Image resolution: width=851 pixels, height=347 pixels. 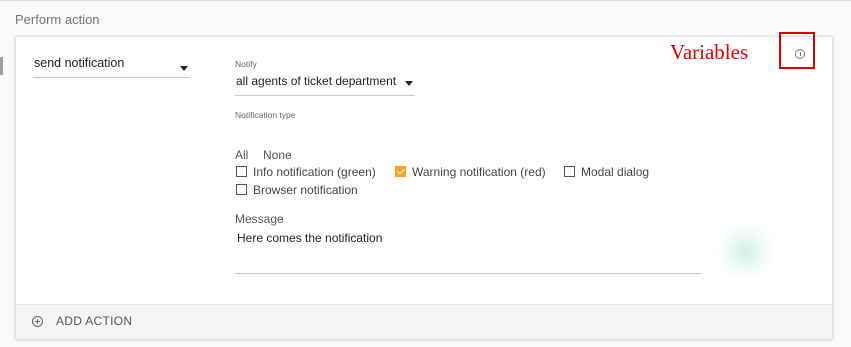 What do you see at coordinates (468, 250) in the screenshot?
I see `message-input: Here comes the notification` at bounding box center [468, 250].